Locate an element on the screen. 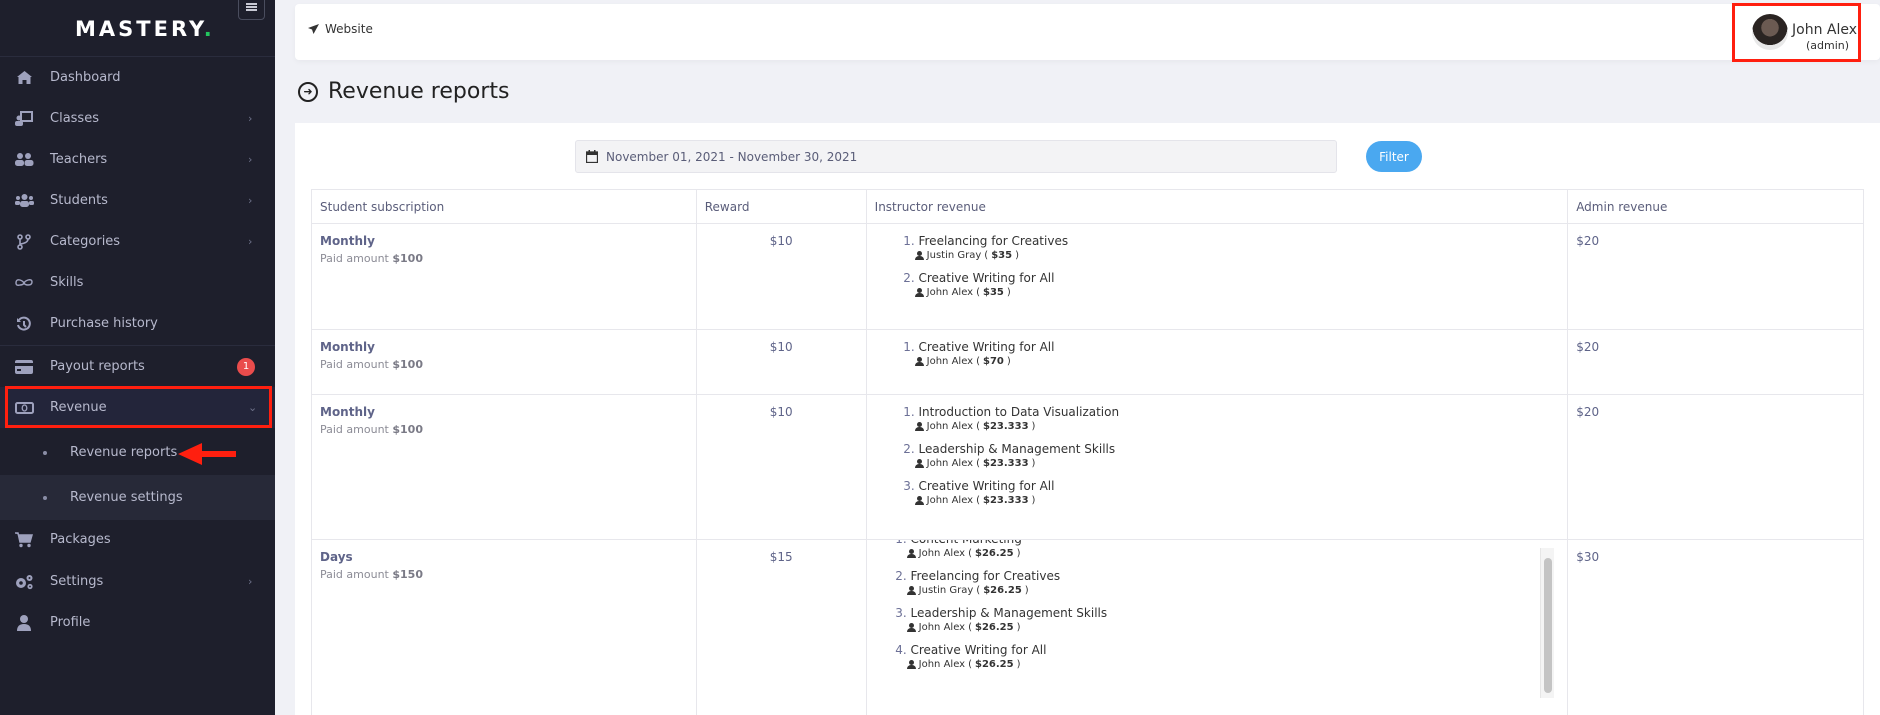  website-link: Website is located at coordinates (340, 29).